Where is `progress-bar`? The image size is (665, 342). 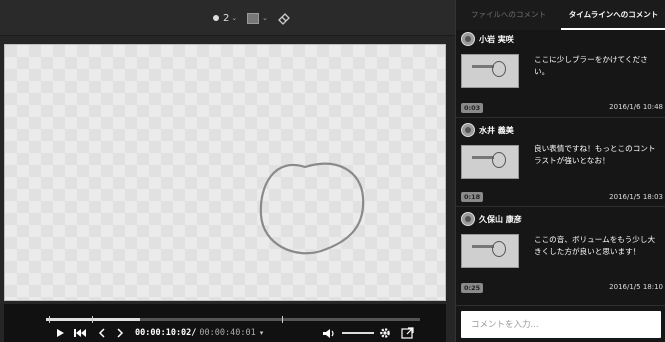 progress-bar is located at coordinates (233, 319).